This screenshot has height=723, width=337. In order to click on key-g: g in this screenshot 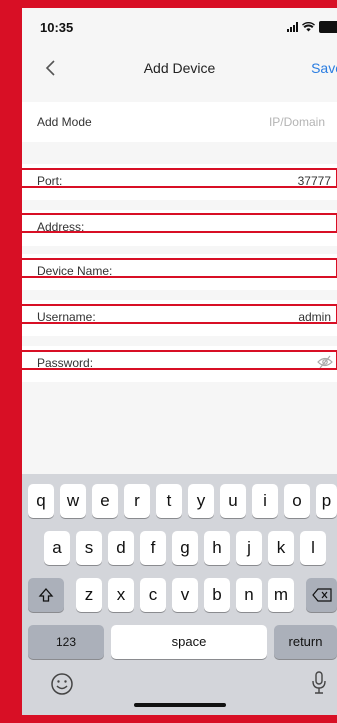, I will do `click(185, 548)`.